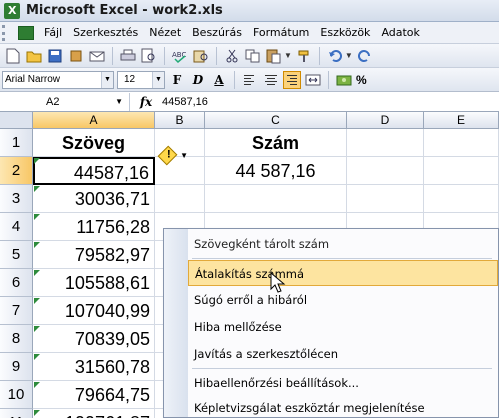  What do you see at coordinates (16, 311) in the screenshot?
I see `row-header: 7` at bounding box center [16, 311].